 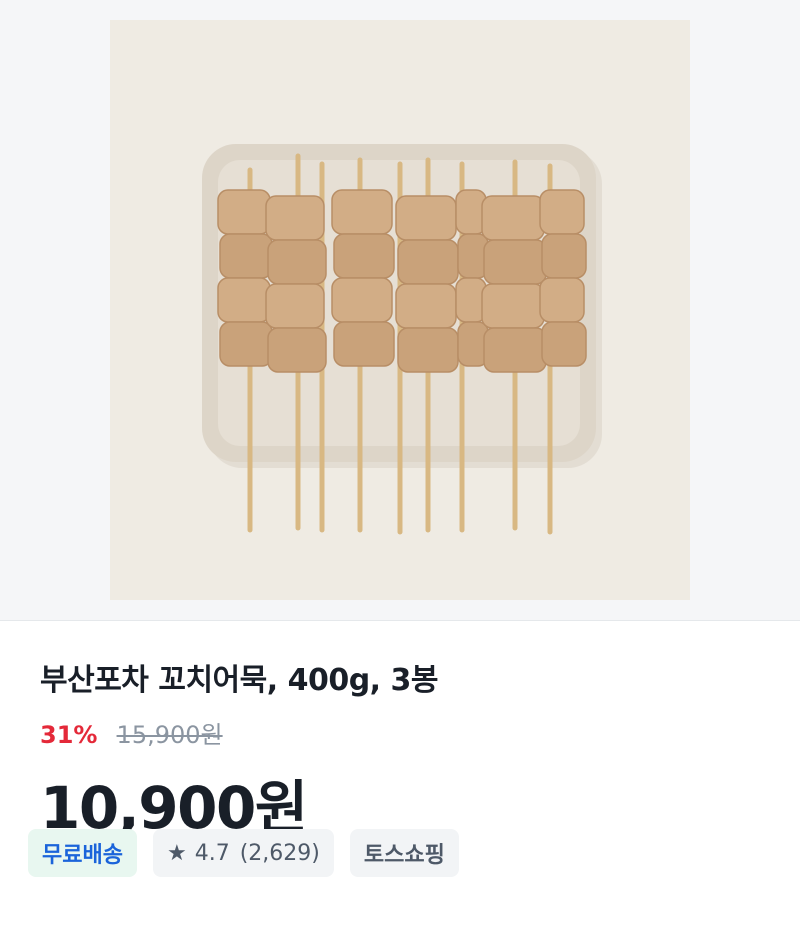 I want to click on rating-value: 4.7, so click(x=212, y=853).